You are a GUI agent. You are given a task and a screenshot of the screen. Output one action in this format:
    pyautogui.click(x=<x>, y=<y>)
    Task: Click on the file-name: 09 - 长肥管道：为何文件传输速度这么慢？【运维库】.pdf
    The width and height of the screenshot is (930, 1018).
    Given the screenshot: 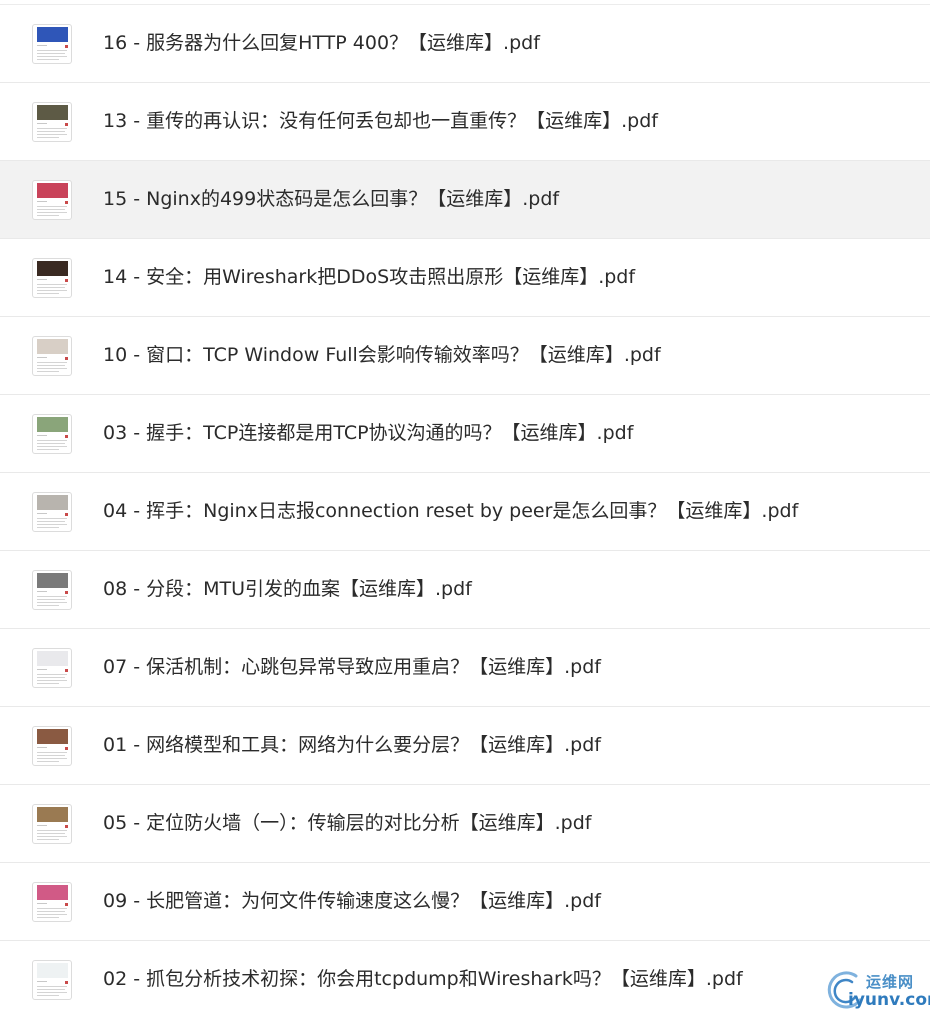 What is the action you would take?
    pyautogui.click(x=352, y=901)
    